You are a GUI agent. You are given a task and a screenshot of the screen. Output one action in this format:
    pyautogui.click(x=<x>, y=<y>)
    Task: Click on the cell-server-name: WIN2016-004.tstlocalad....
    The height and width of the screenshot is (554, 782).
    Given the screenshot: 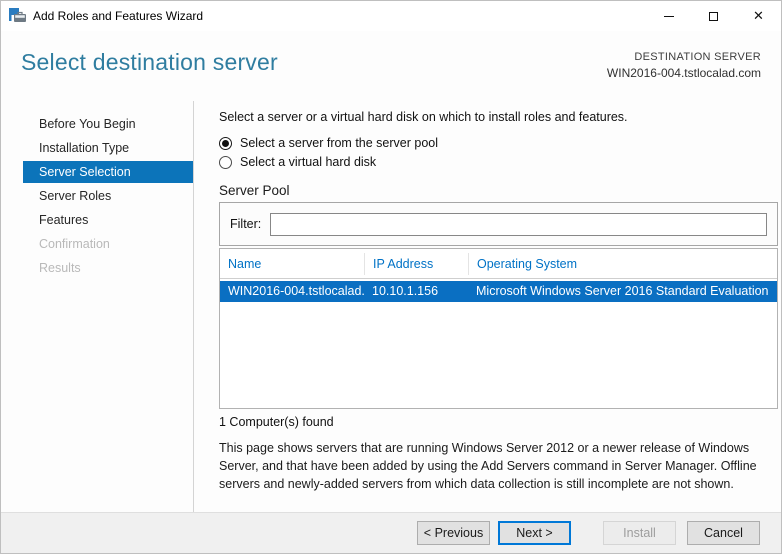 What is the action you would take?
    pyautogui.click(x=296, y=291)
    